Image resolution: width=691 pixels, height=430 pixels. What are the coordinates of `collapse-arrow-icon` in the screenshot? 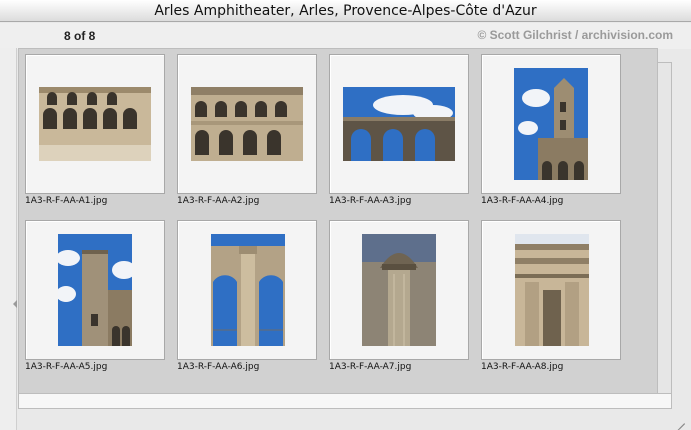 It's located at (15, 304).